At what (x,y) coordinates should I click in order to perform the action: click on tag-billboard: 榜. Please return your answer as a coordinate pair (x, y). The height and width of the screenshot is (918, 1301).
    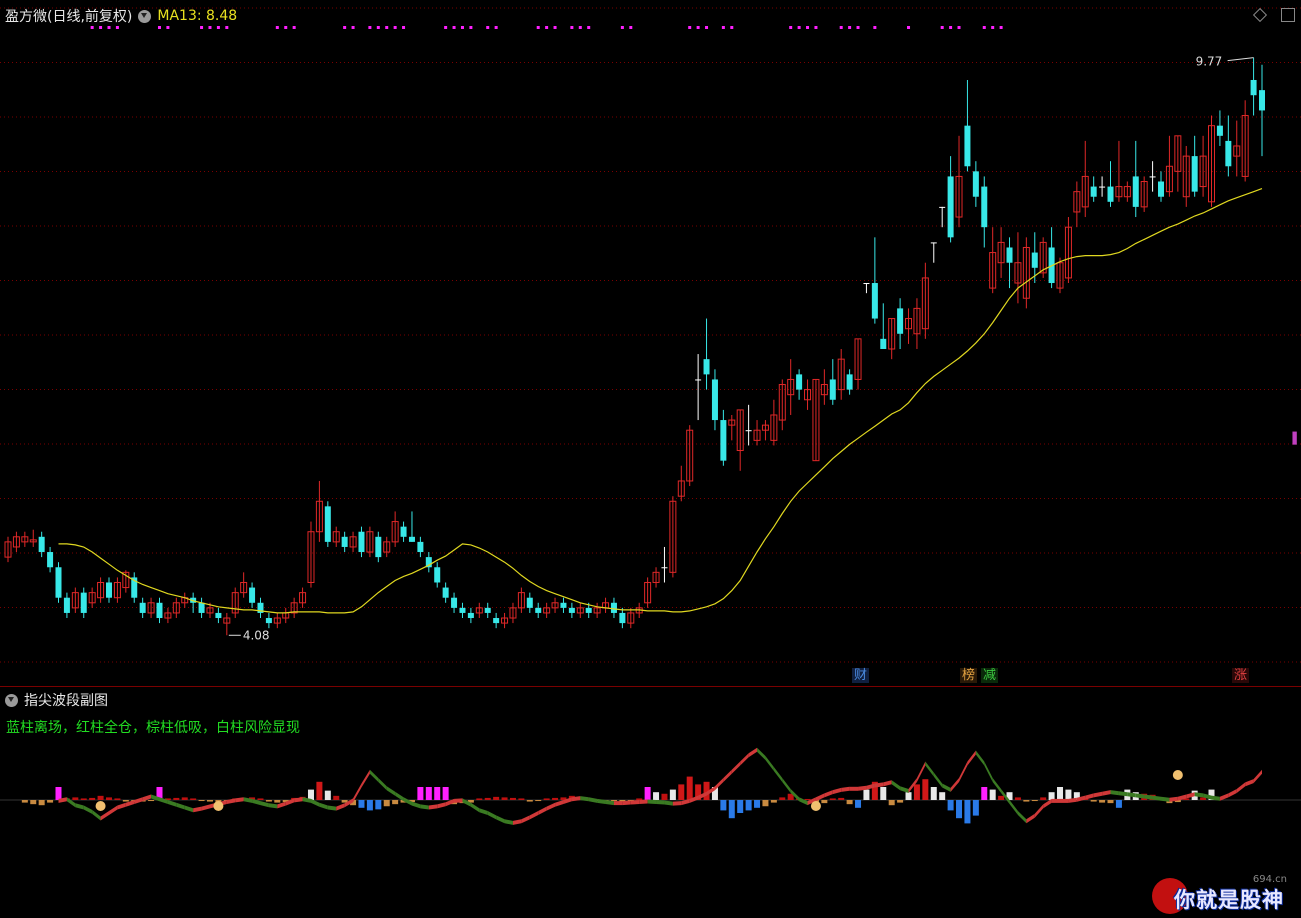
    Looking at the image, I should click on (969, 675).